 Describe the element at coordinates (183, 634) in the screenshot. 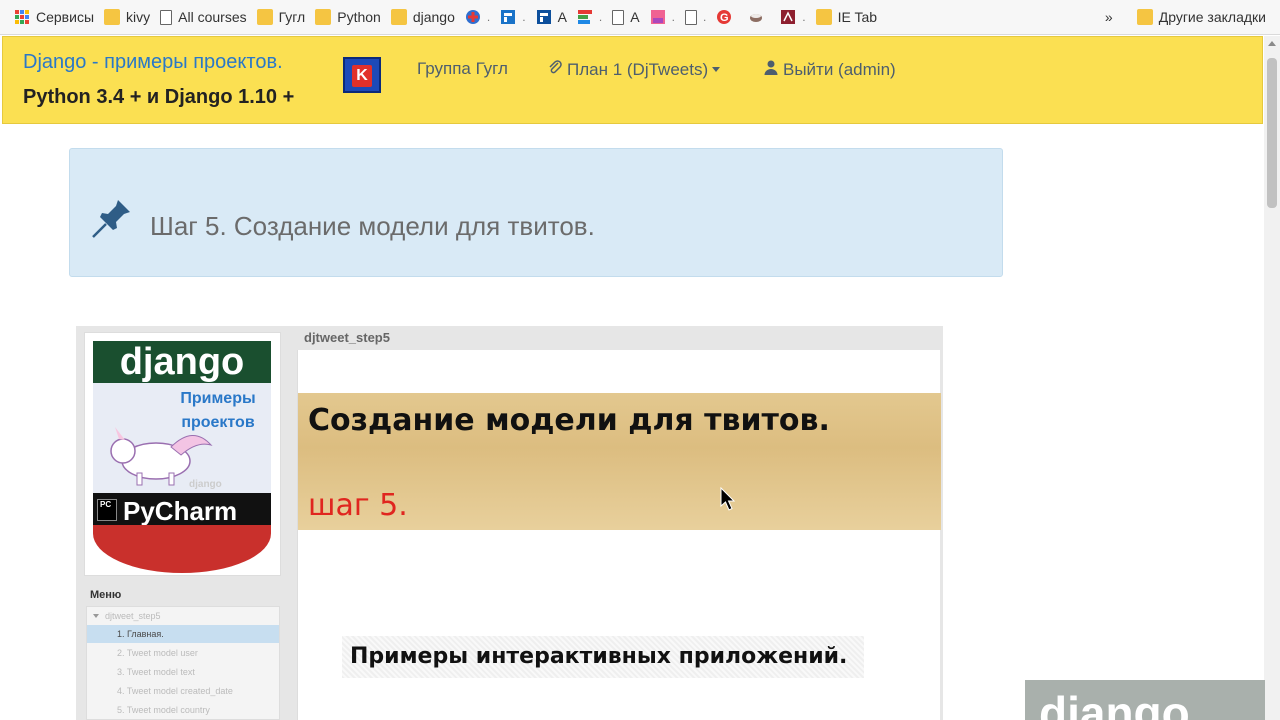

I see `menu-item-active: 1. Главная.` at that location.